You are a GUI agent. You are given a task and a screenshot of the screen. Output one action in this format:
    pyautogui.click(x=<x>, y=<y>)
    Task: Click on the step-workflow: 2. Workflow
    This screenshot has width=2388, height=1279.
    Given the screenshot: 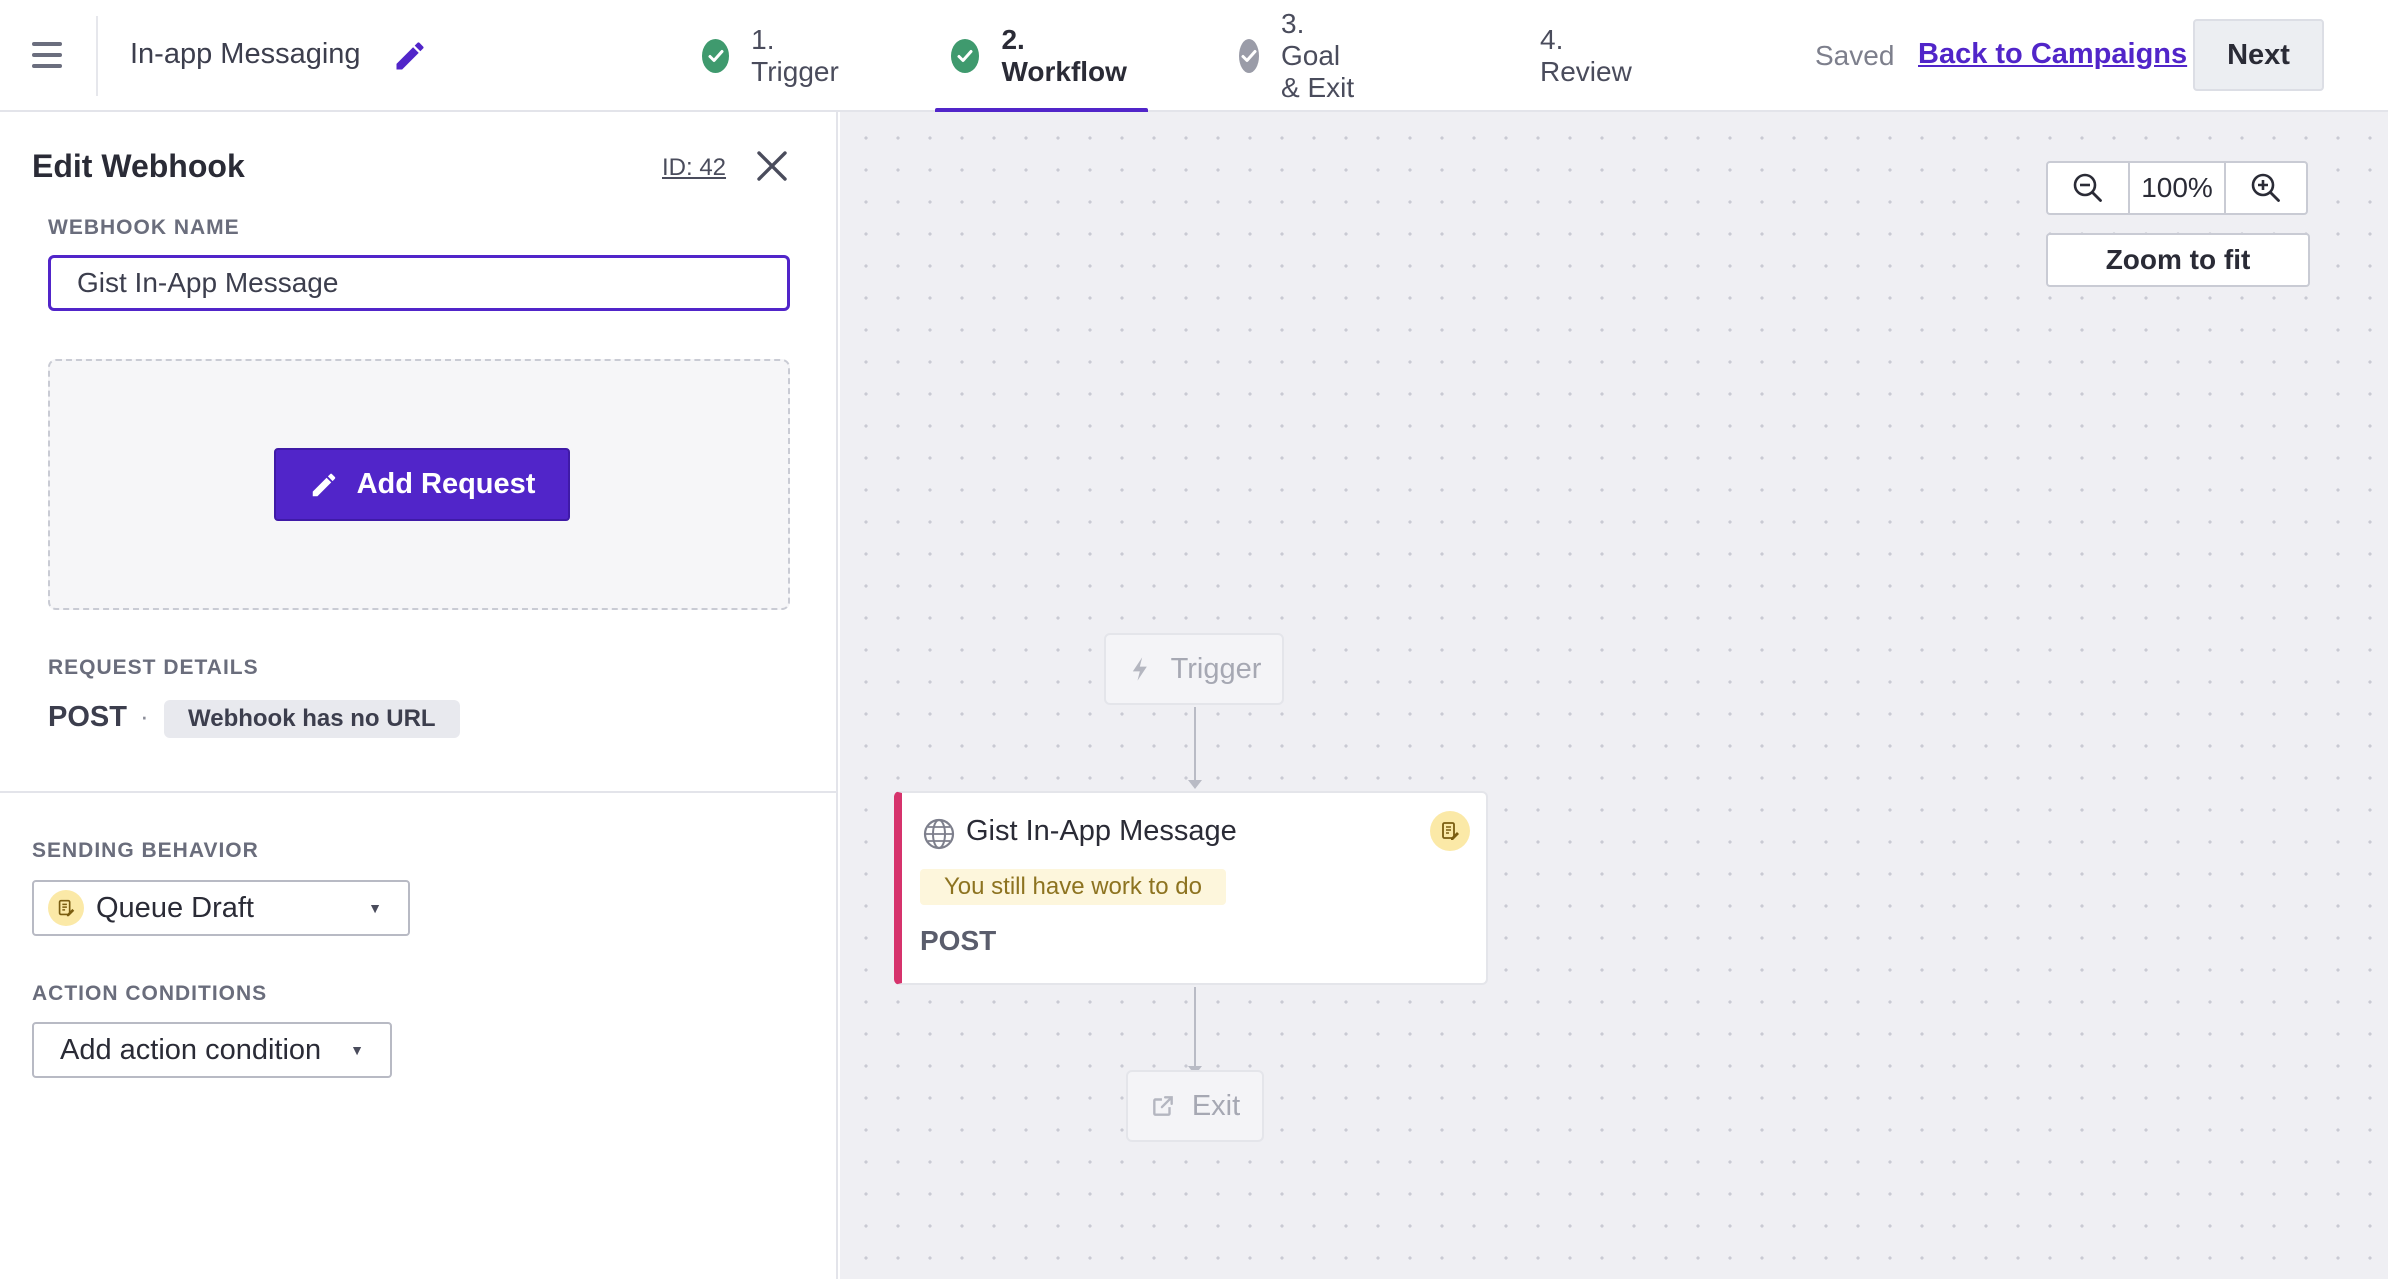 What is the action you would take?
    pyautogui.click(x=1042, y=57)
    